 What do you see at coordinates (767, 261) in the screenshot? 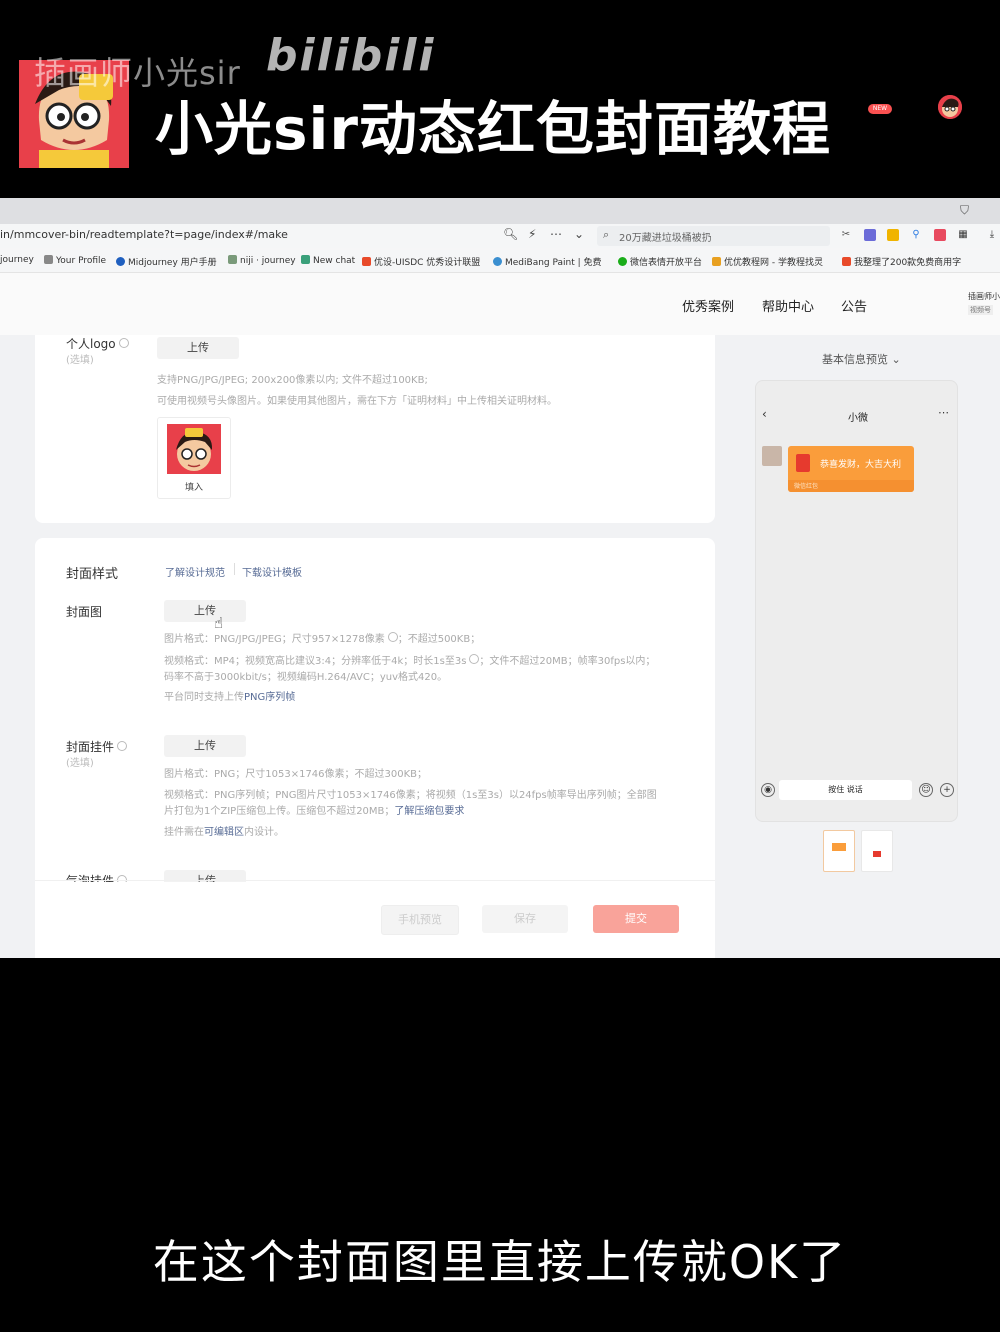
I see `bookmark-item: 优优教程网 - 学教程找灵` at bounding box center [767, 261].